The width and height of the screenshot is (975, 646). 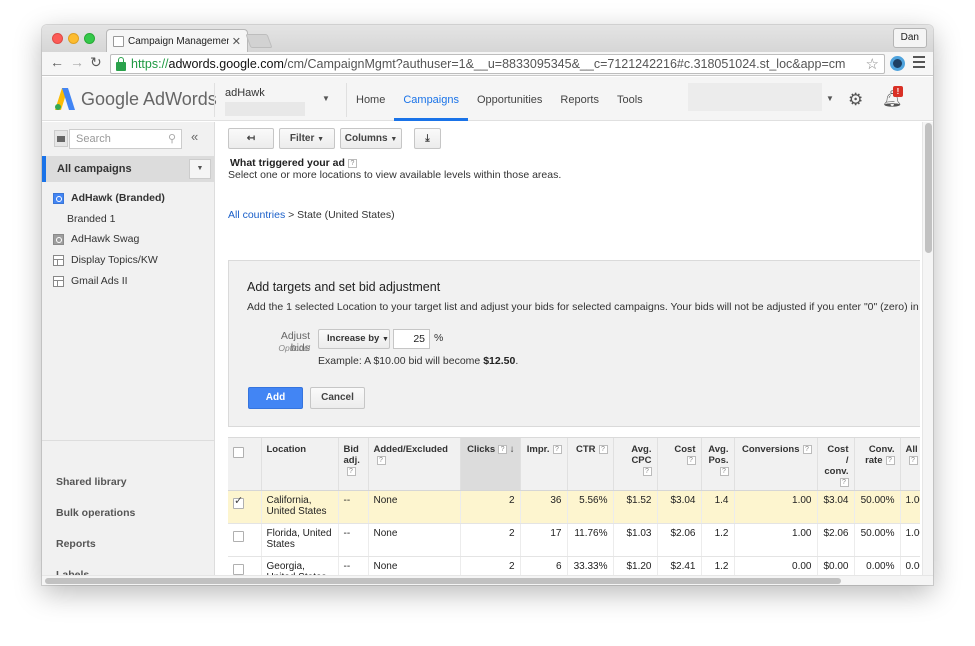 What do you see at coordinates (346, 215) in the screenshot?
I see `breadcrumb-current: State (United States)` at bounding box center [346, 215].